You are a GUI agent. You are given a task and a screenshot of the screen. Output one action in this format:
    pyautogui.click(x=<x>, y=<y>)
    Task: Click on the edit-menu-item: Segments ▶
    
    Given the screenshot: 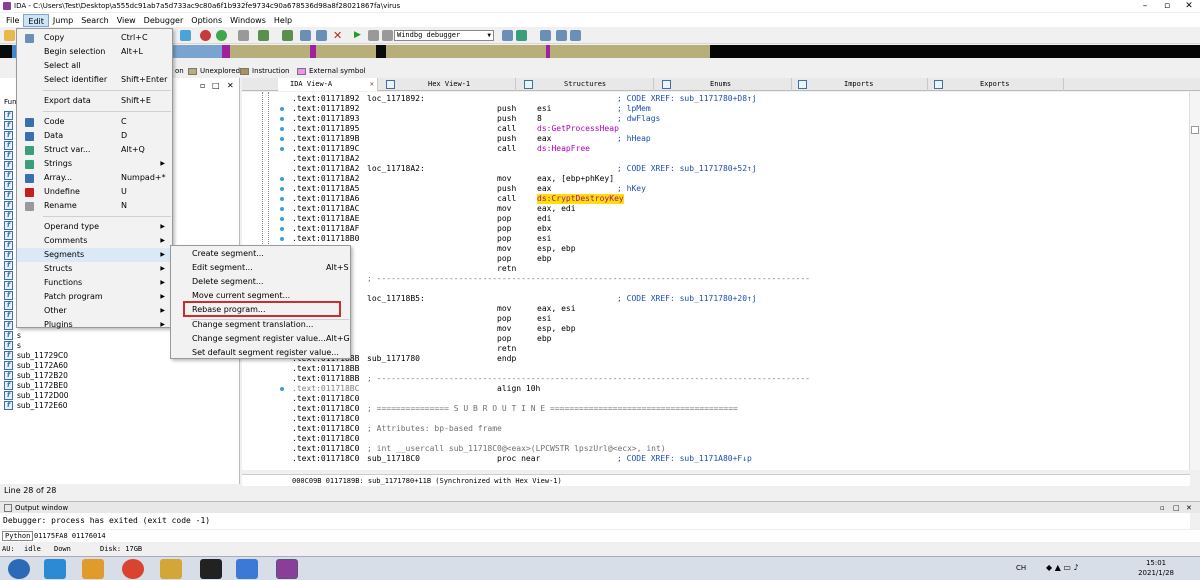 What is the action you would take?
    pyautogui.click(x=94, y=255)
    